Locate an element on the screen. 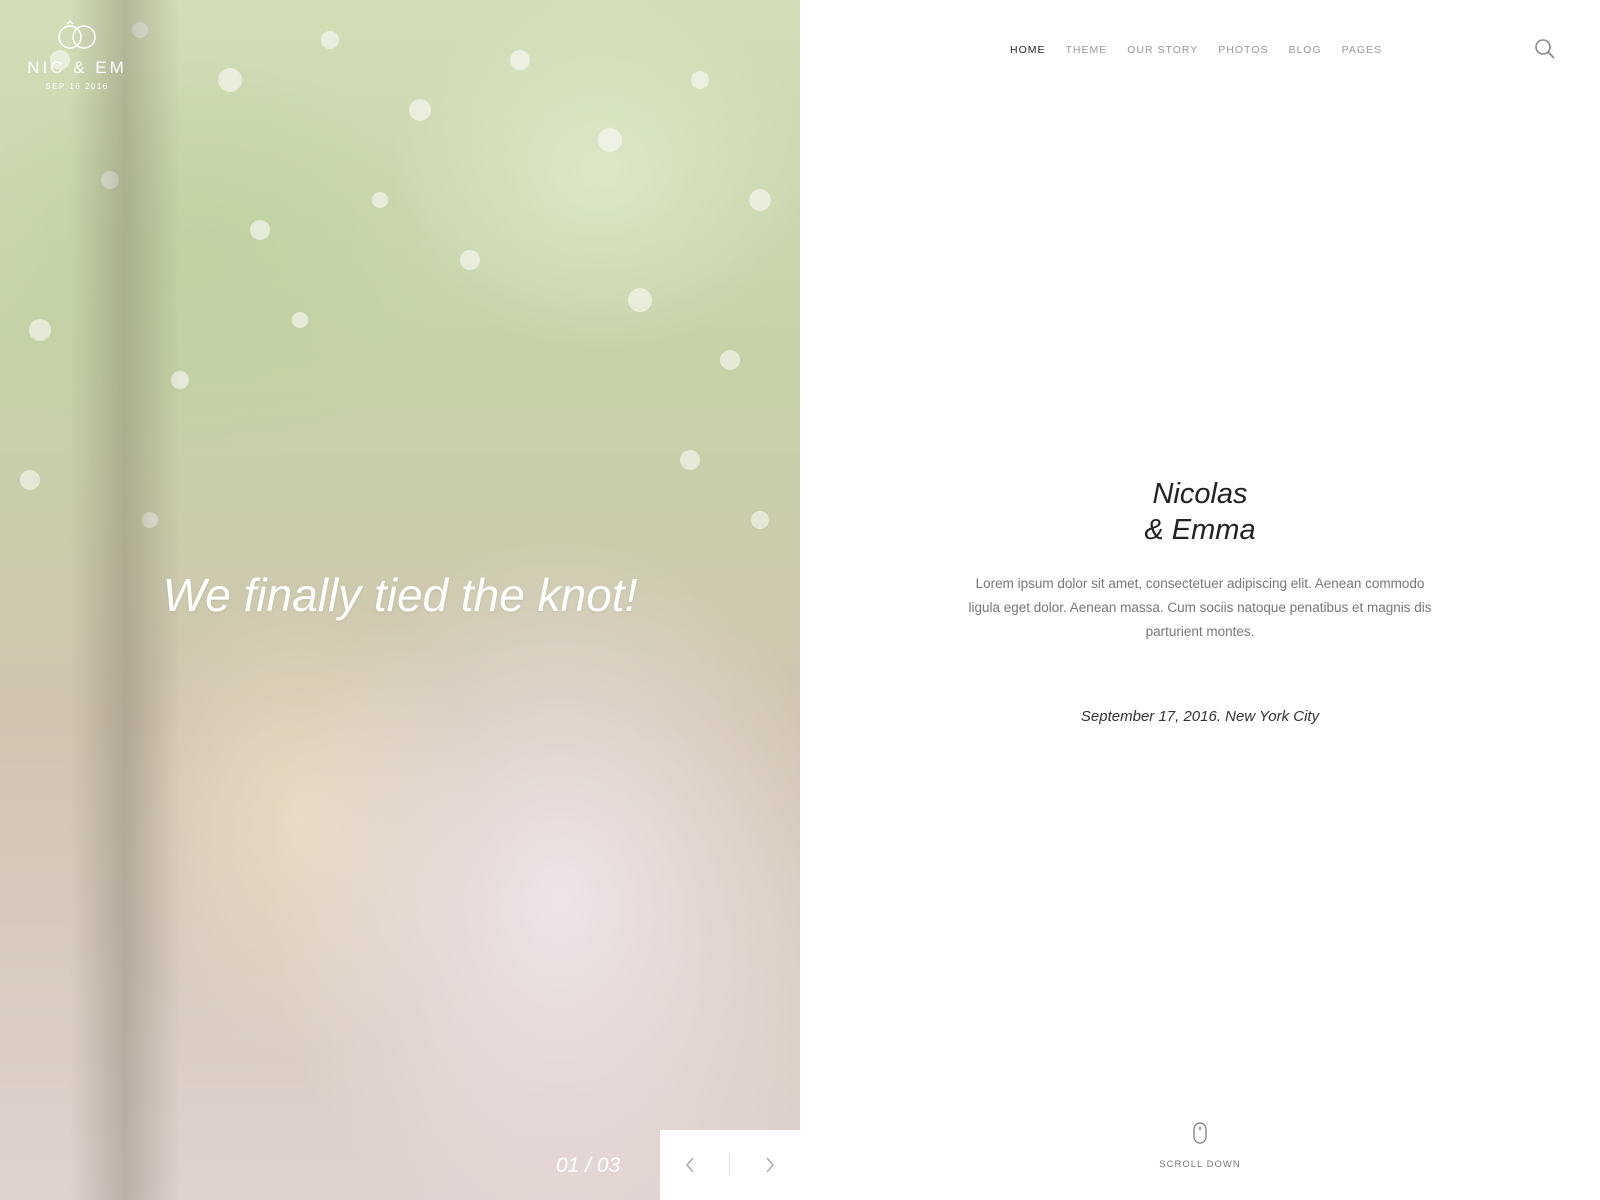 Image resolution: width=1600 pixels, height=1200 pixels. main-navigation: HOME THEME OUR STORY PHOTOS BLOG PAGES is located at coordinates (1196, 50).